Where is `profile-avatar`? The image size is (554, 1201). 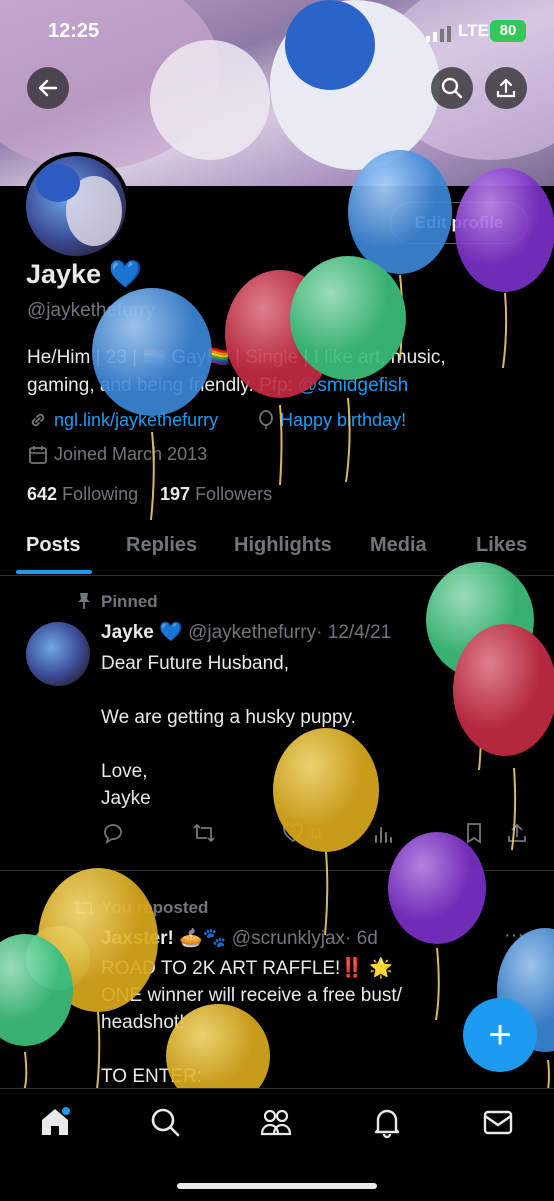 profile-avatar is located at coordinates (76, 206).